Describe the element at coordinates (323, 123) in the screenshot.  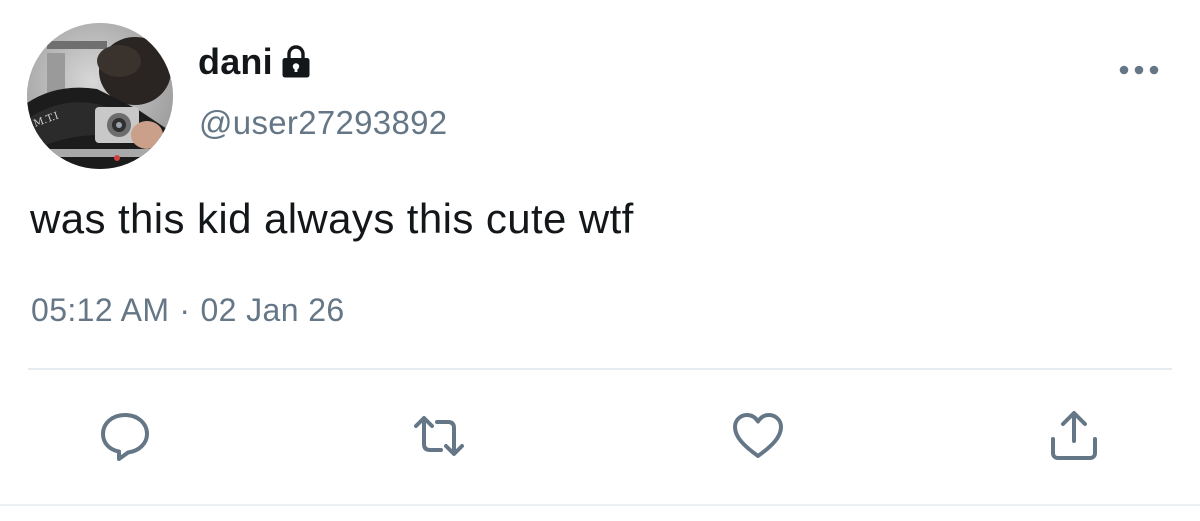
I see `user-handle: @user27293892` at that location.